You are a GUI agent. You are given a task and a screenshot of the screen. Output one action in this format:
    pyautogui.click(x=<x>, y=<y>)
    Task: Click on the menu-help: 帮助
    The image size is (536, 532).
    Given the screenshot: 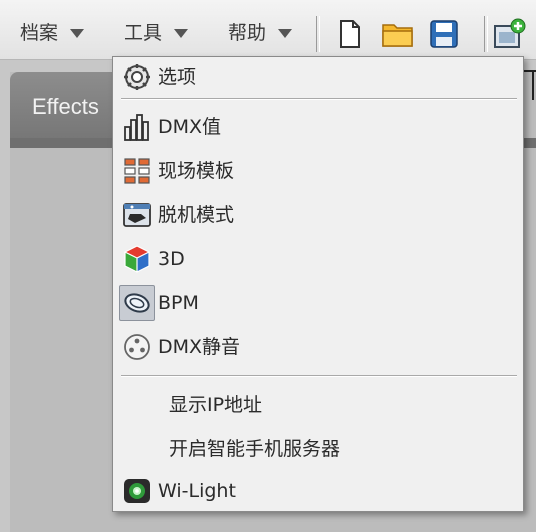 What is the action you would take?
    pyautogui.click(x=260, y=33)
    